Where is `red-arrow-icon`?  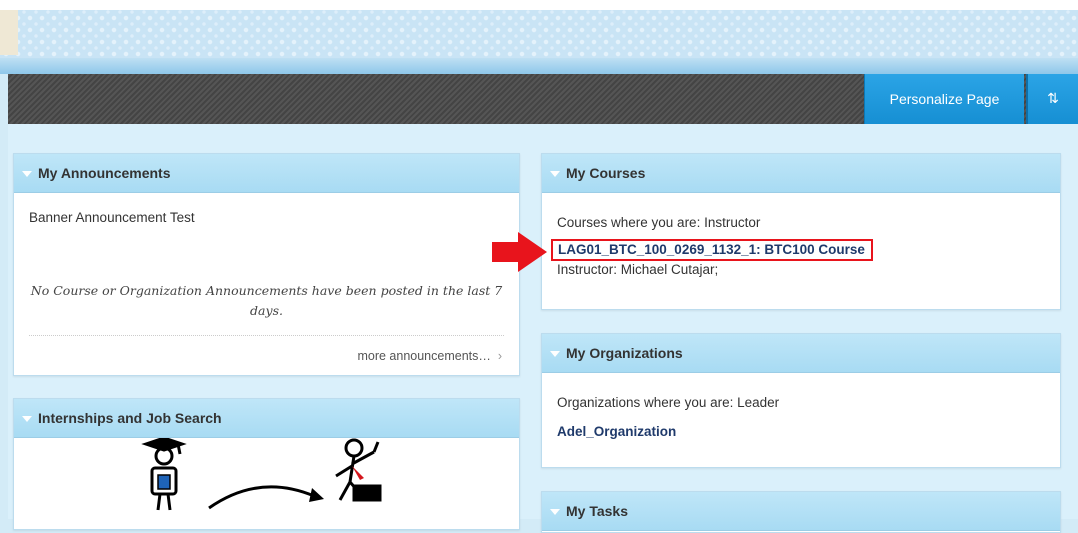
red-arrow-icon is located at coordinates (519, 252).